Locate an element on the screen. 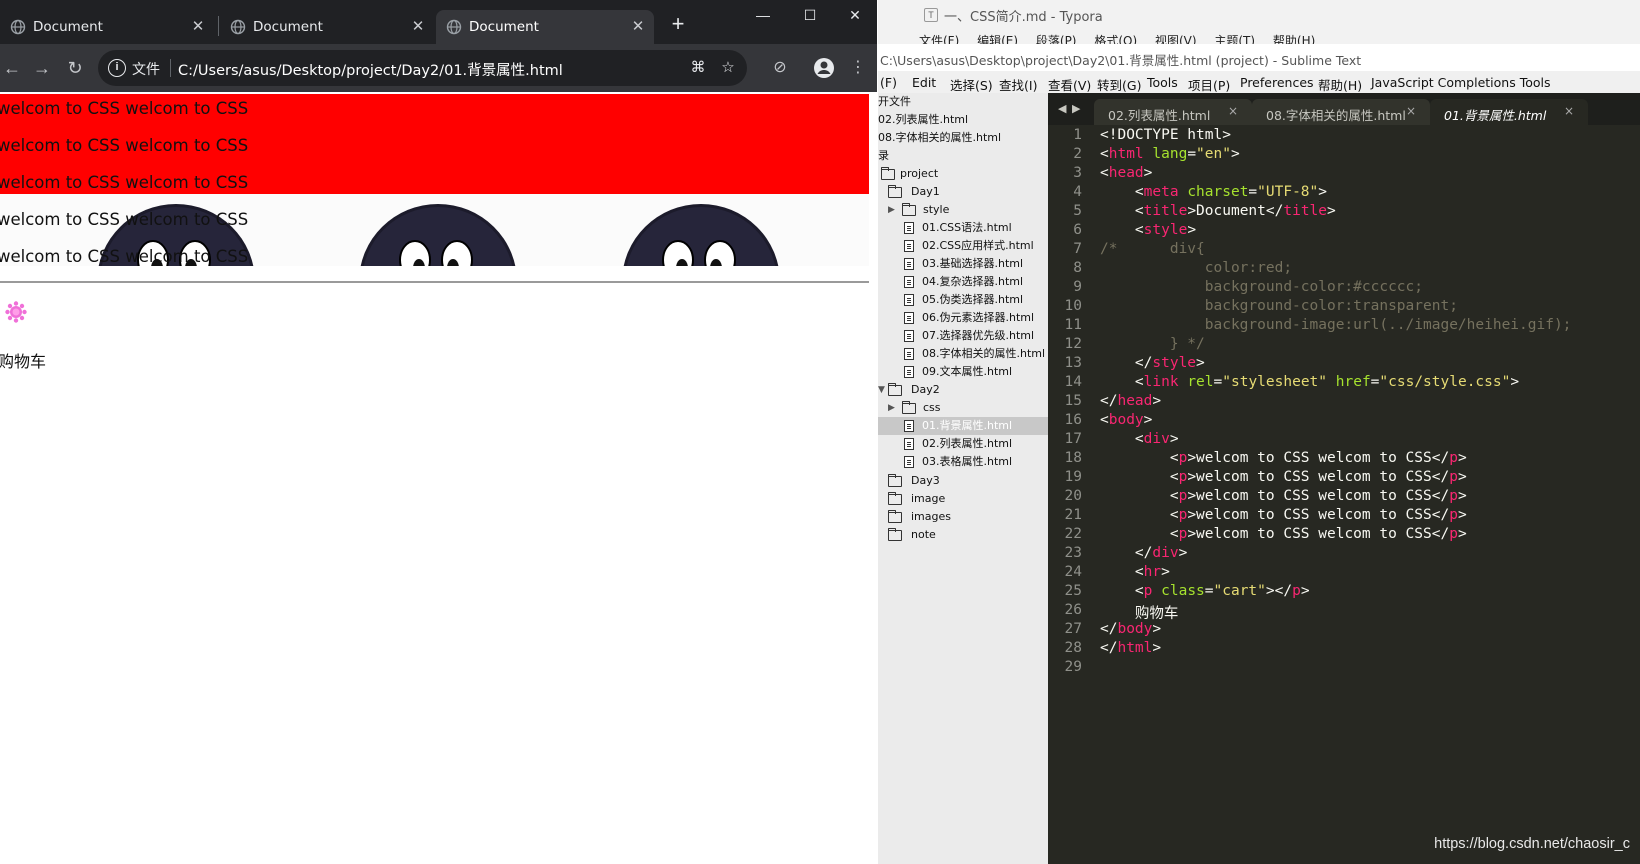  line-number: 21 is located at coordinates (1073, 515).